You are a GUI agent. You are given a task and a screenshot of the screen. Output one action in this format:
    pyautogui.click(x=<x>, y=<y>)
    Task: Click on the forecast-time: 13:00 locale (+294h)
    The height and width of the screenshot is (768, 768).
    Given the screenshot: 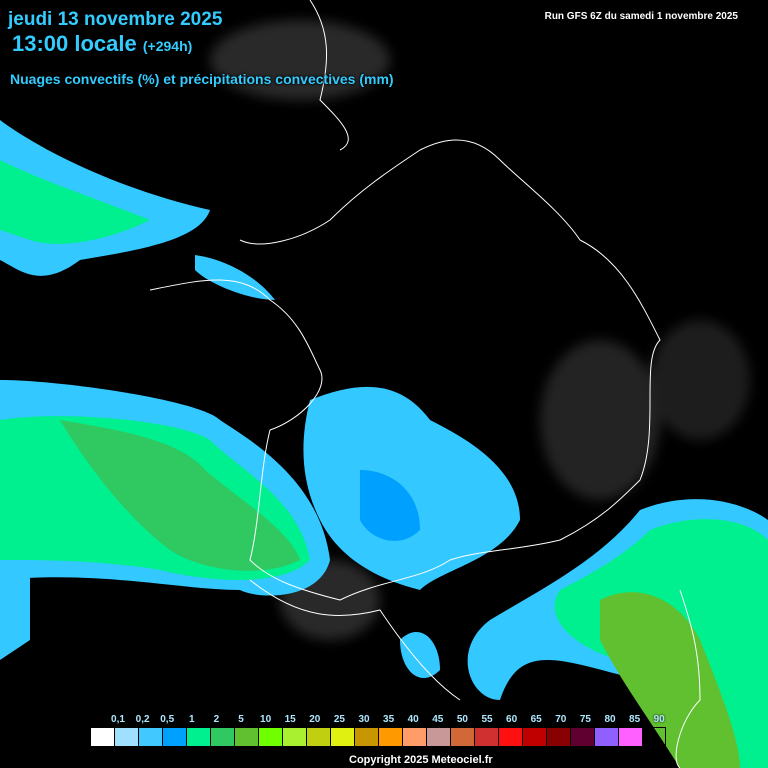 What is the action you would take?
    pyautogui.click(x=102, y=44)
    